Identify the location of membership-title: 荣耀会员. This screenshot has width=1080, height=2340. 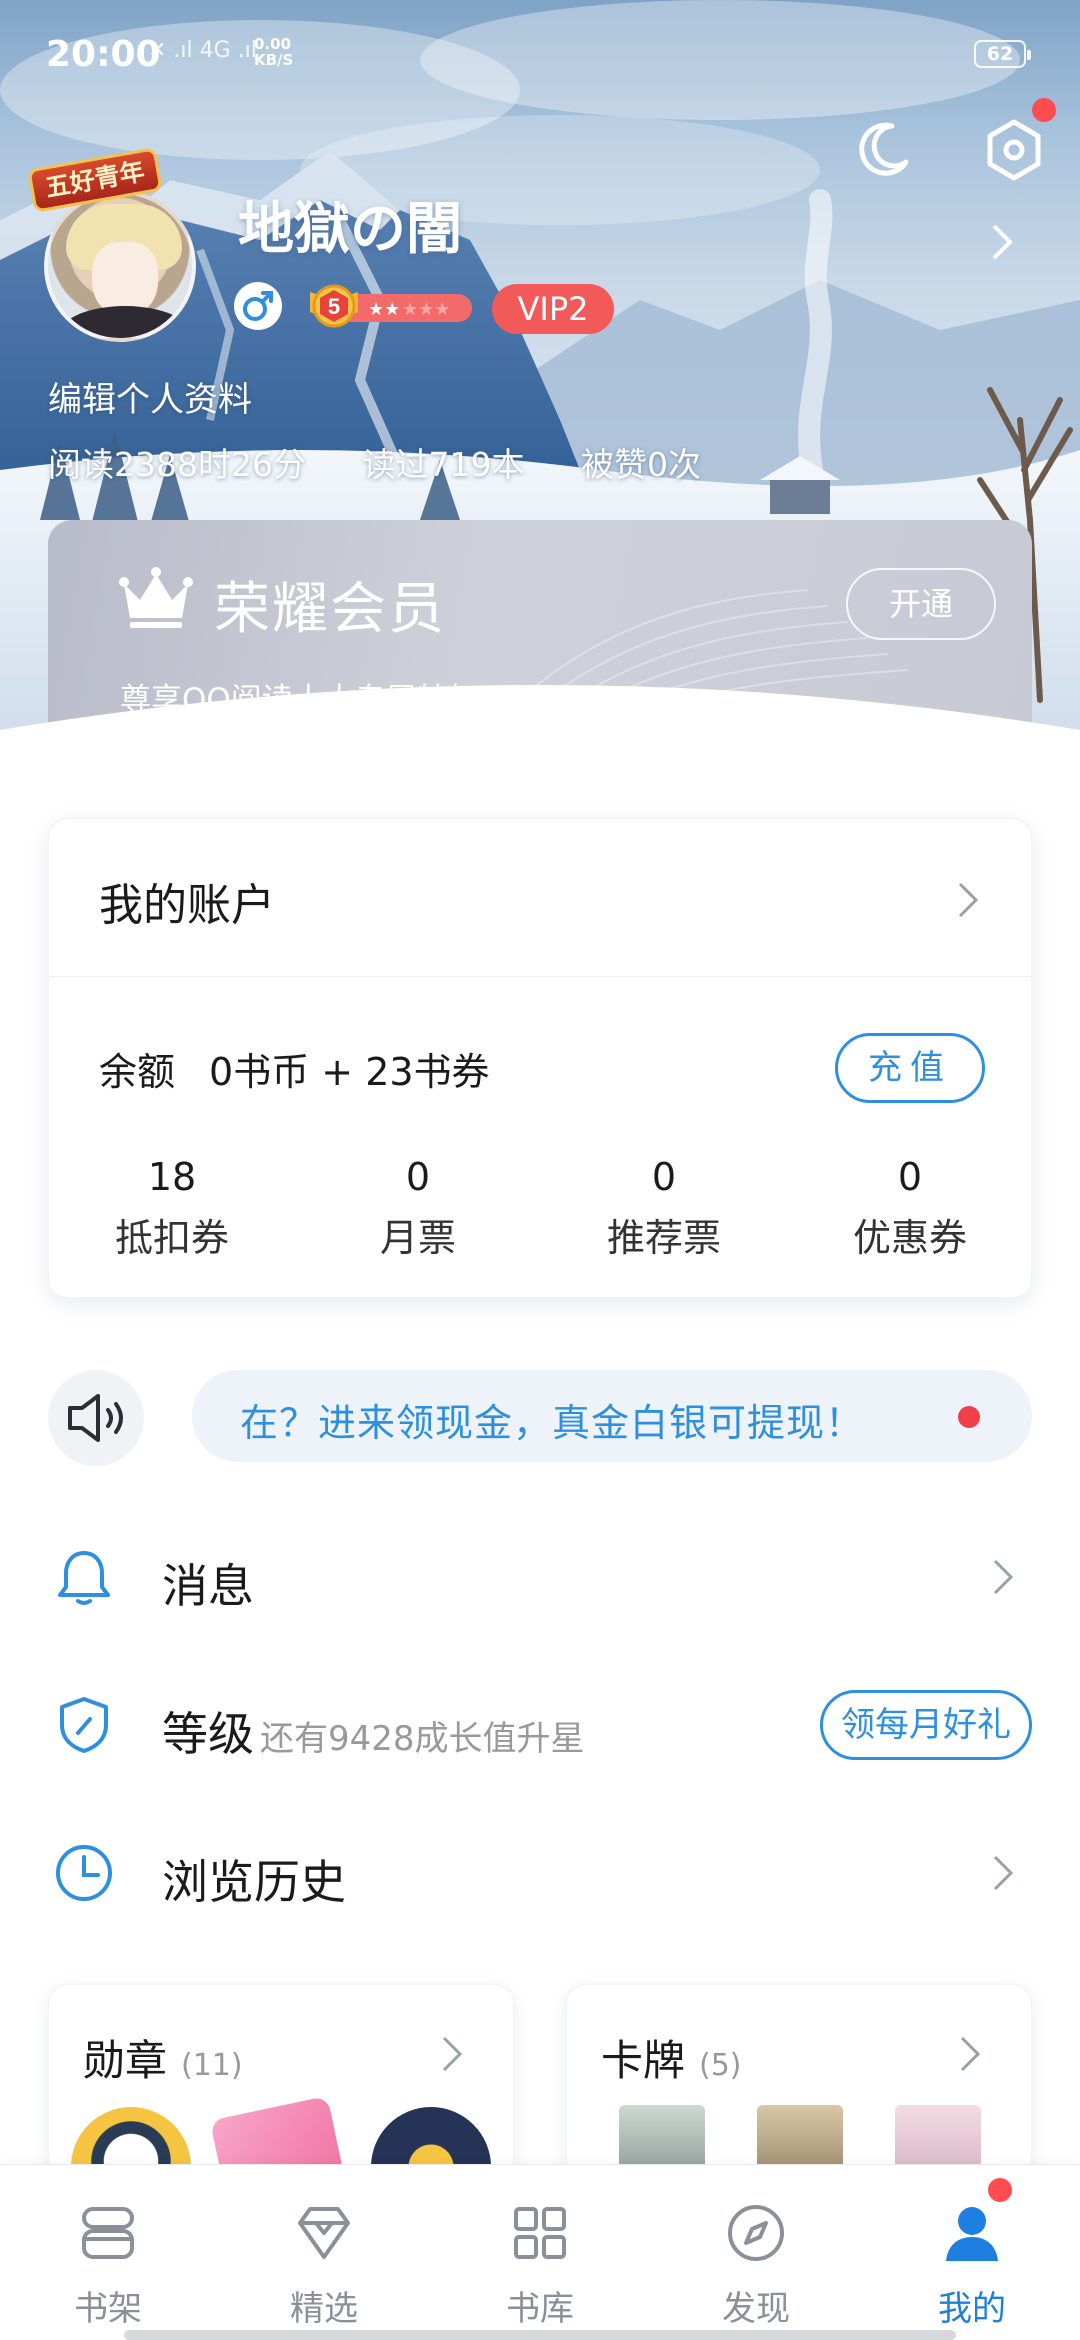
(330, 609).